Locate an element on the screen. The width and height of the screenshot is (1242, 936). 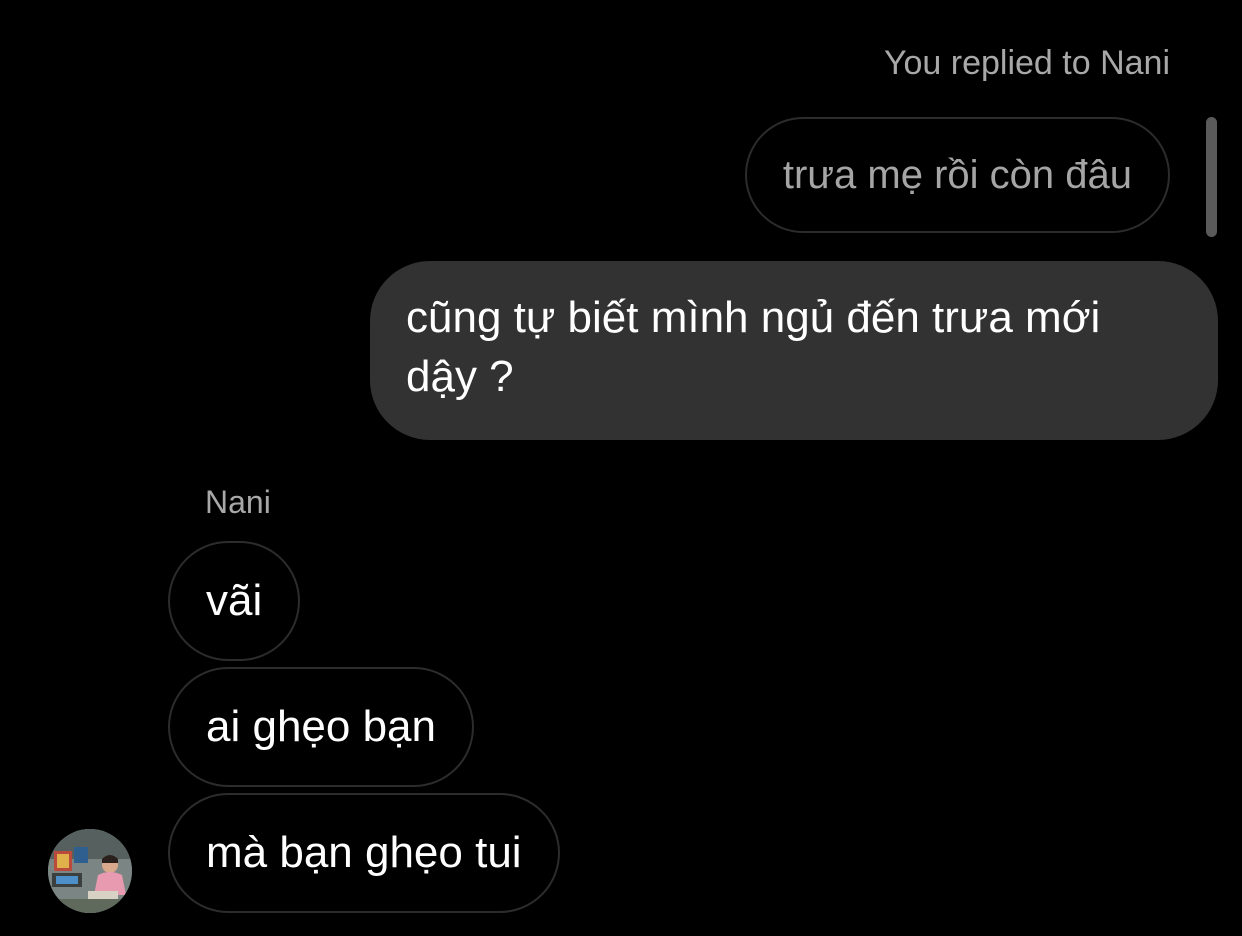
reply-context-label: You replied to Nani is located at coordinates (1026, 63).